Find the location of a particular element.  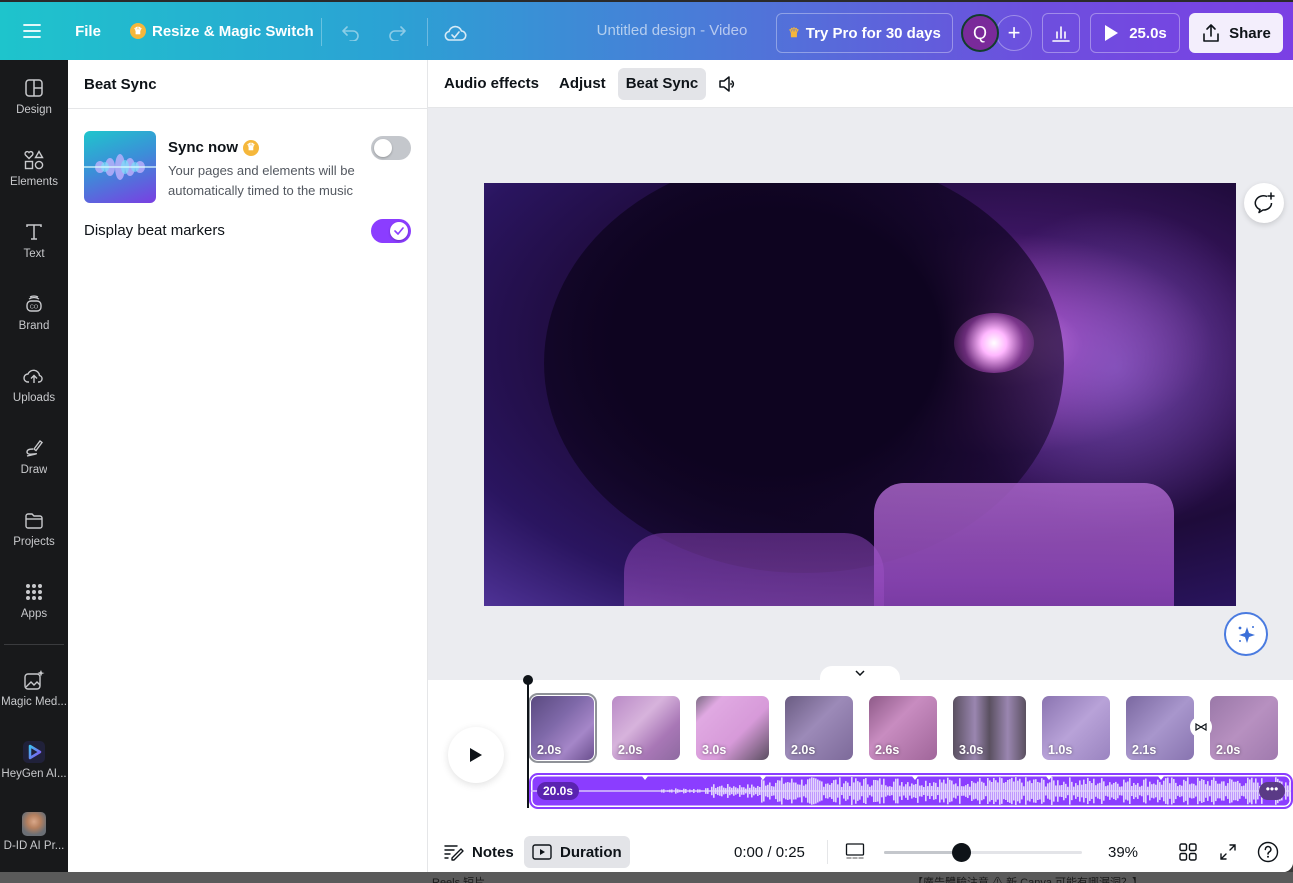

transition-button is located at coordinates (1201, 727).